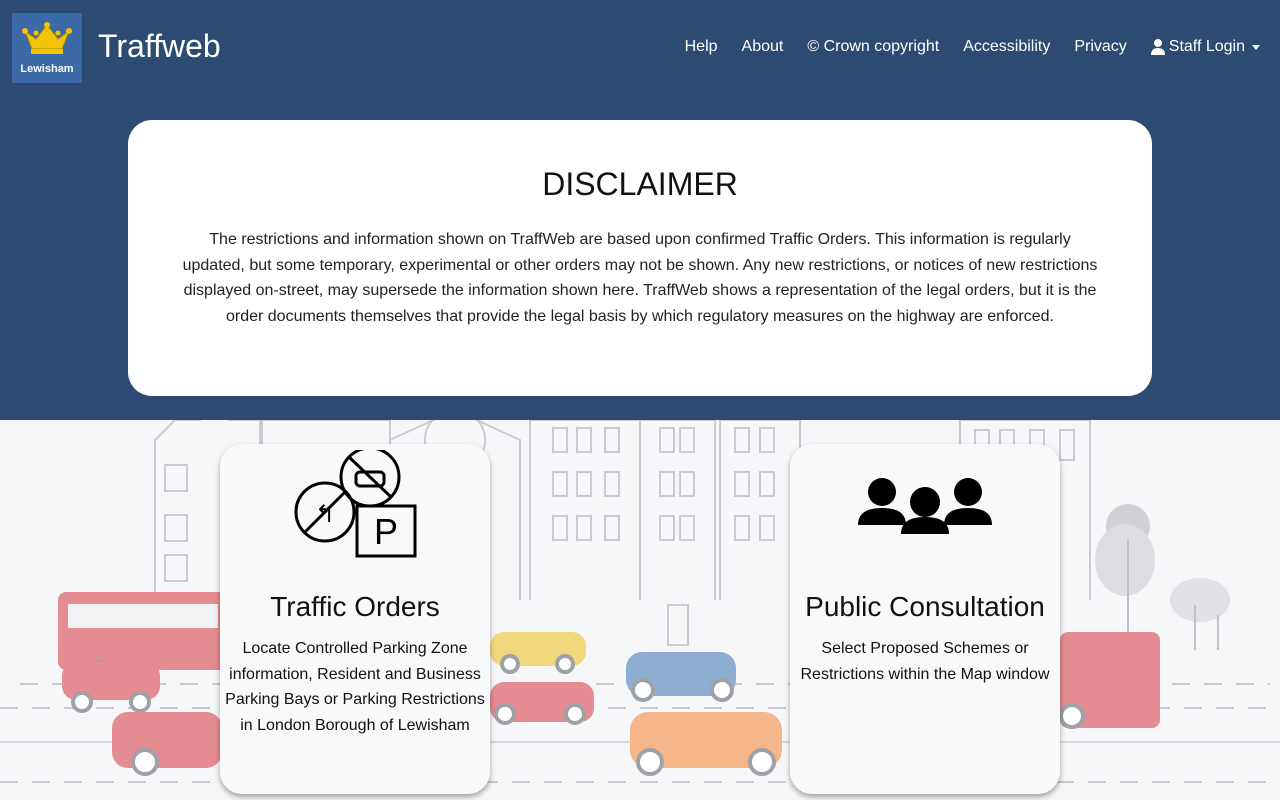 The image size is (1280, 800). What do you see at coordinates (925, 506) in the screenshot?
I see `group-icon` at bounding box center [925, 506].